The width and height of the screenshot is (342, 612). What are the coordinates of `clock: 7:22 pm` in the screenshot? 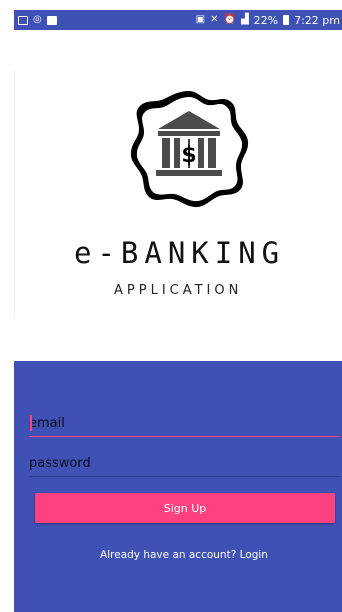 It's located at (317, 20).